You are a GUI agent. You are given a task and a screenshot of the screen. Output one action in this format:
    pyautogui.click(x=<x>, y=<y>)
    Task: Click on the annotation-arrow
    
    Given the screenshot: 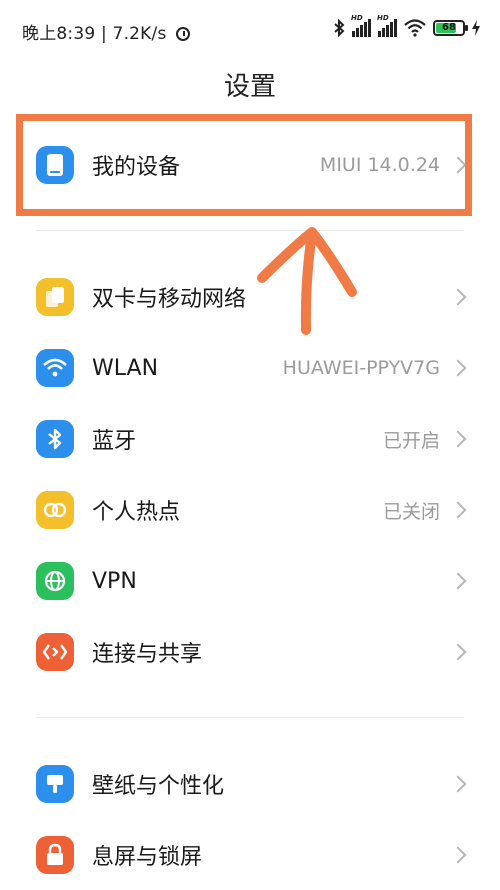 What is the action you would take?
    pyautogui.click(x=307, y=281)
    